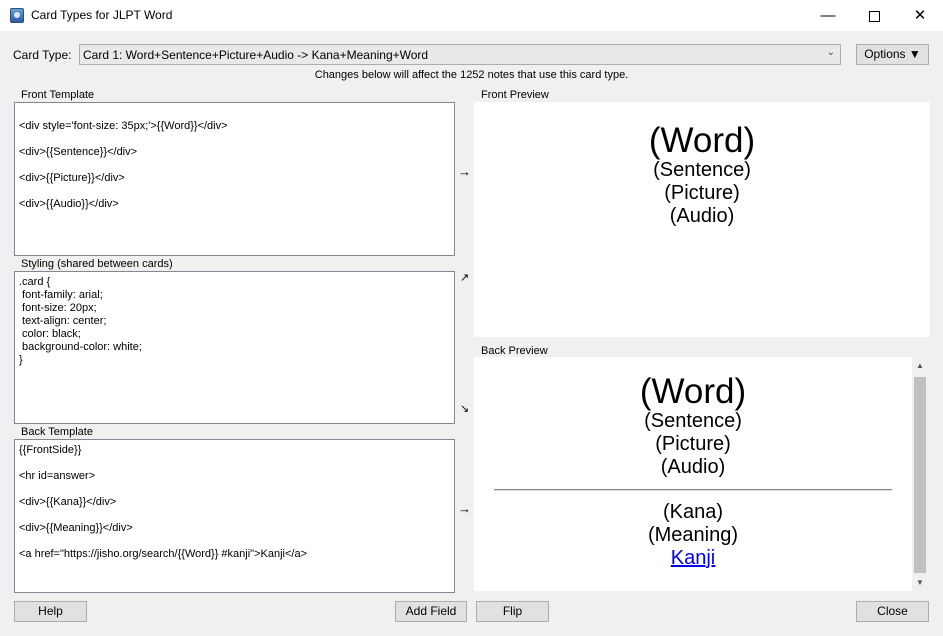 The height and width of the screenshot is (636, 943). What do you see at coordinates (17, 15) in the screenshot?
I see `anki-app-icon` at bounding box center [17, 15].